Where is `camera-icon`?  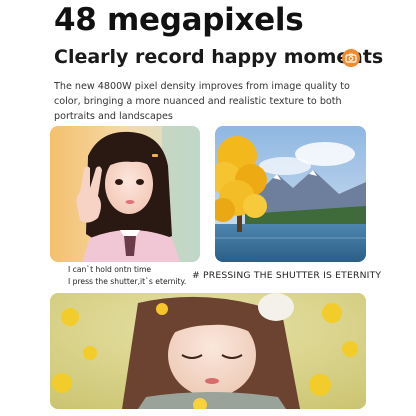 camera-icon is located at coordinates (351, 58).